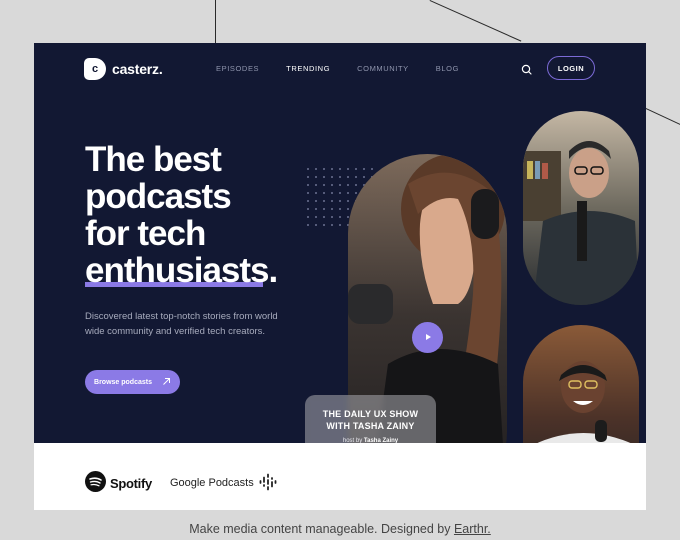 The width and height of the screenshot is (680, 540). I want to click on designer-link: Earthr., so click(472, 529).